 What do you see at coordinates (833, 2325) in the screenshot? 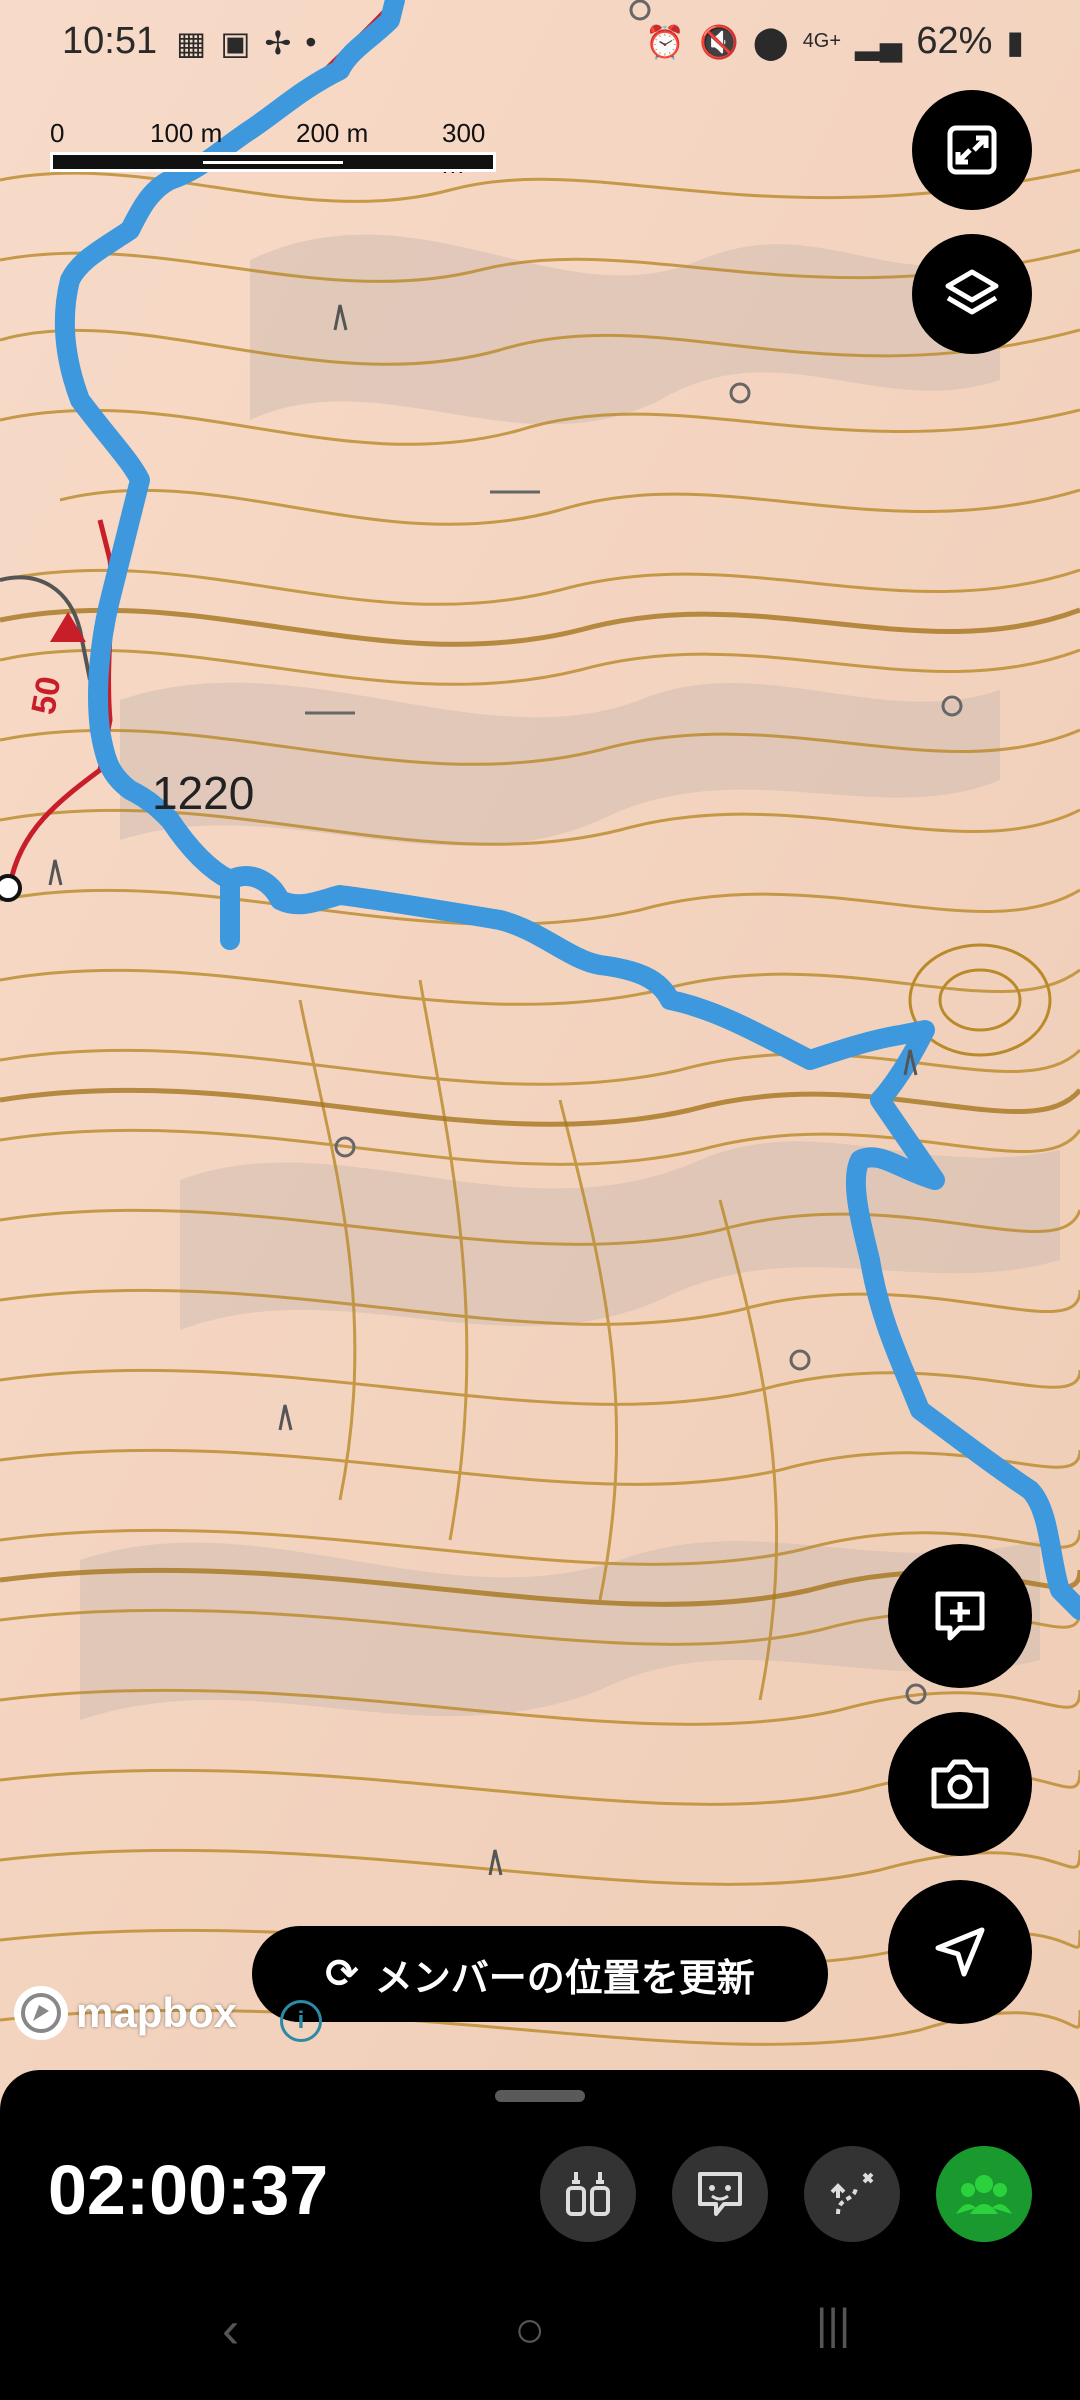
I see `nav-recent-button: |||` at bounding box center [833, 2325].